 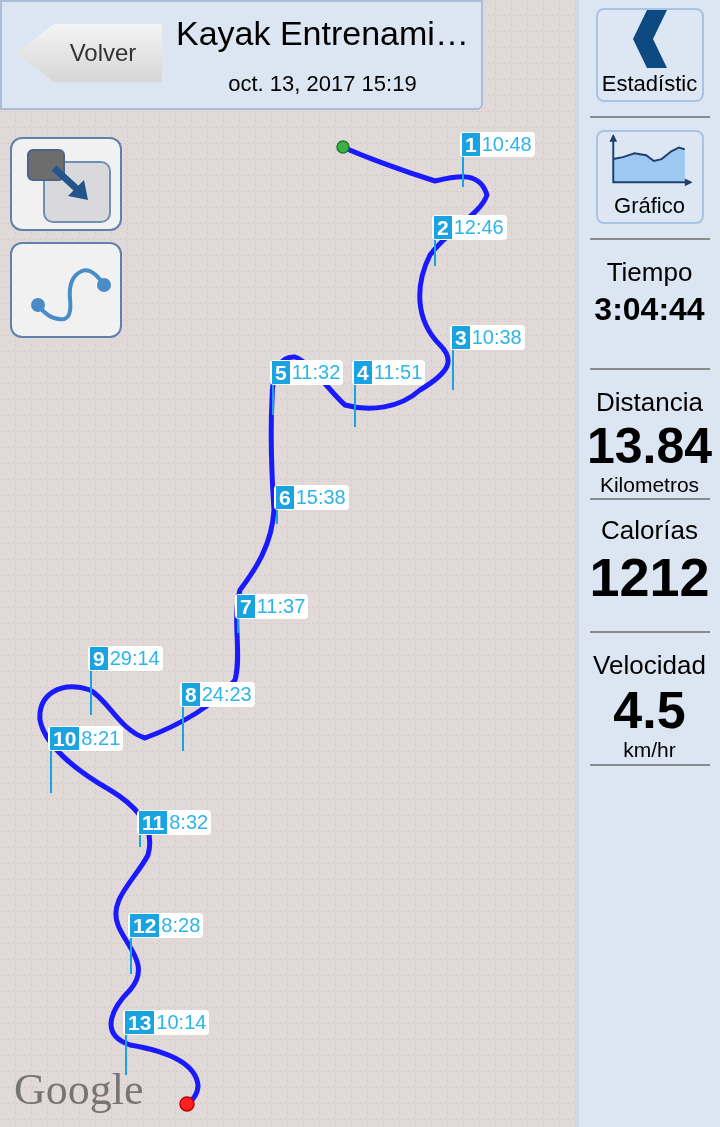 I want to click on lap-time: 15:38, so click(x=320, y=497).